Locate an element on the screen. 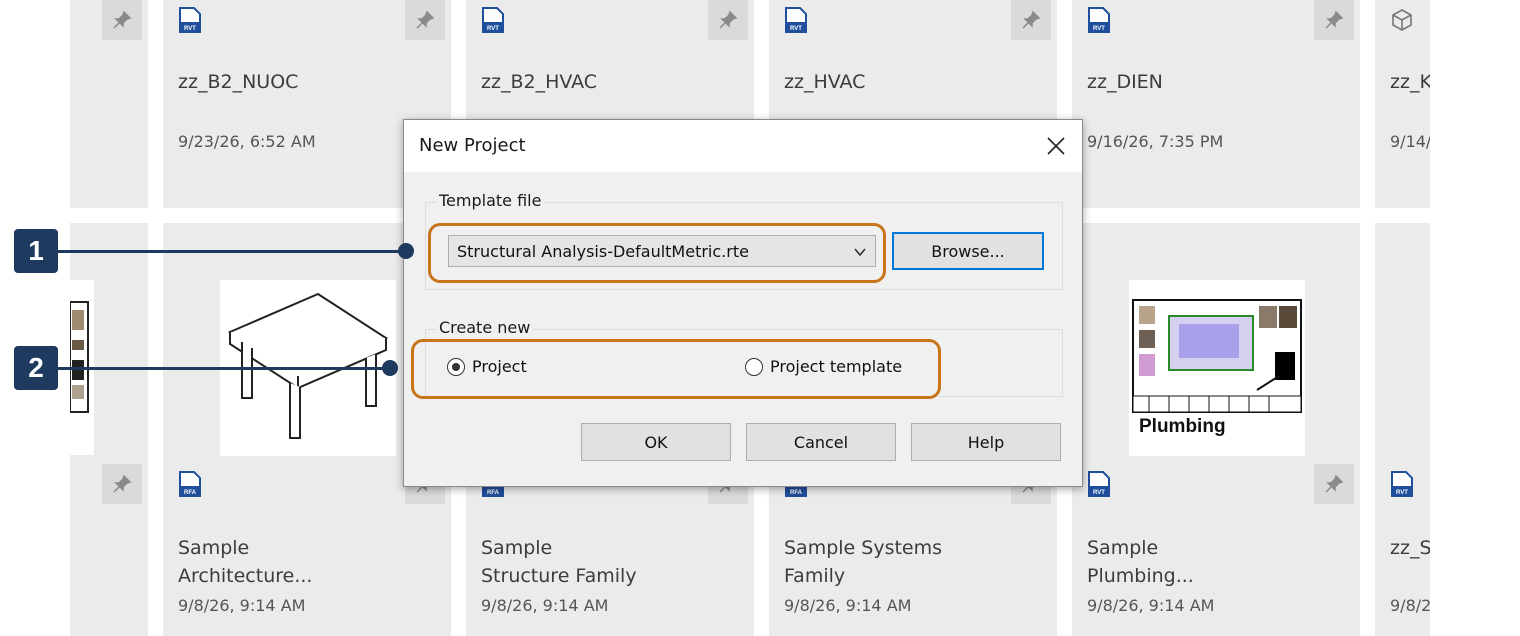 The height and width of the screenshot is (636, 1520). recent-file-tile: RVT zz_DIEN 9/16/26, 7:35 PM is located at coordinates (1216, 104).